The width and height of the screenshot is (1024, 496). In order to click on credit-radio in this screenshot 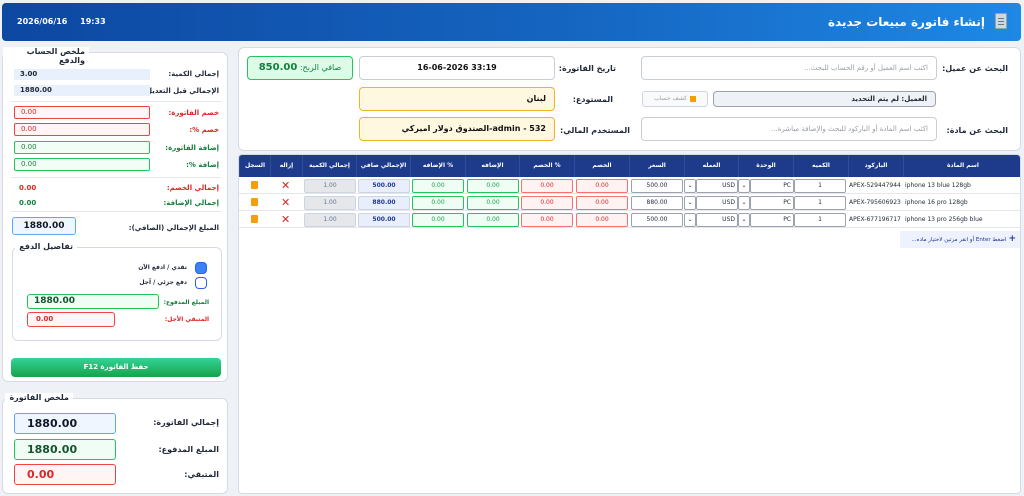, I will do `click(201, 283)`.